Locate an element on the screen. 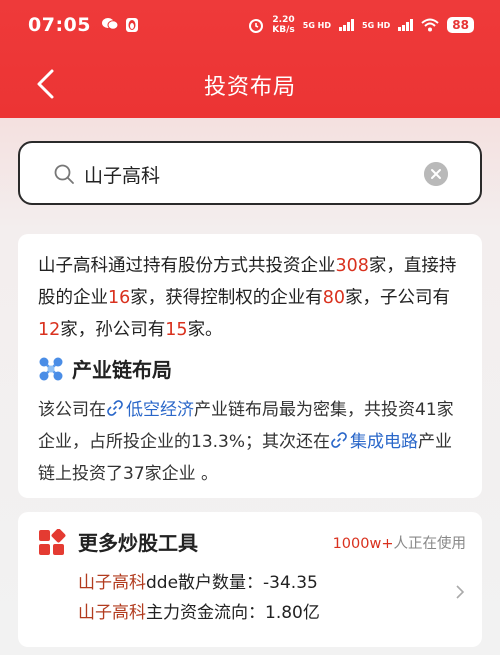 The image size is (500, 655). search-input is located at coordinates (249, 174).